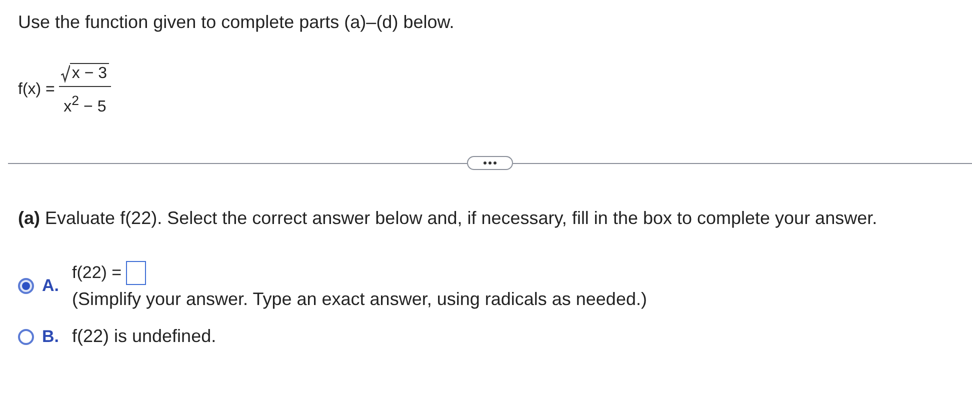 The height and width of the screenshot is (401, 972). Describe the element at coordinates (237, 22) in the screenshot. I see `instruction-text: Use the function given to complete parts (a)–(d) below.` at that location.